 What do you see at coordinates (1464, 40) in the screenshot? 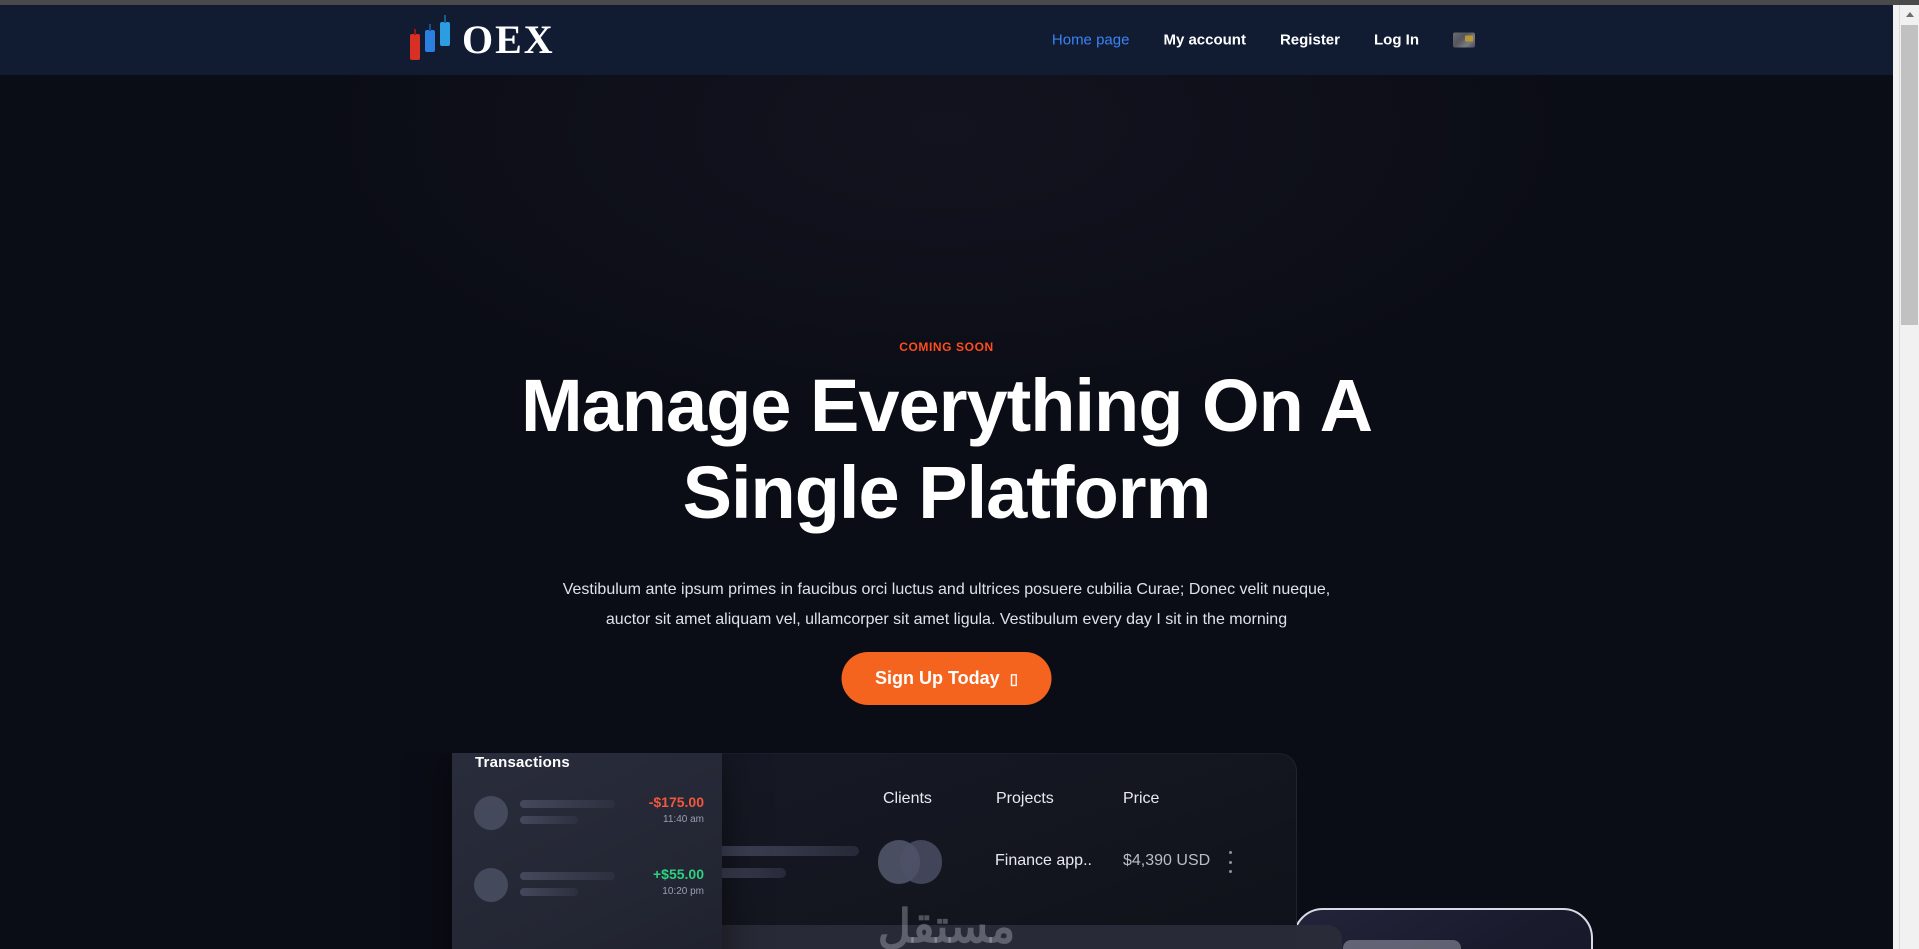
I see `flag-icon` at bounding box center [1464, 40].